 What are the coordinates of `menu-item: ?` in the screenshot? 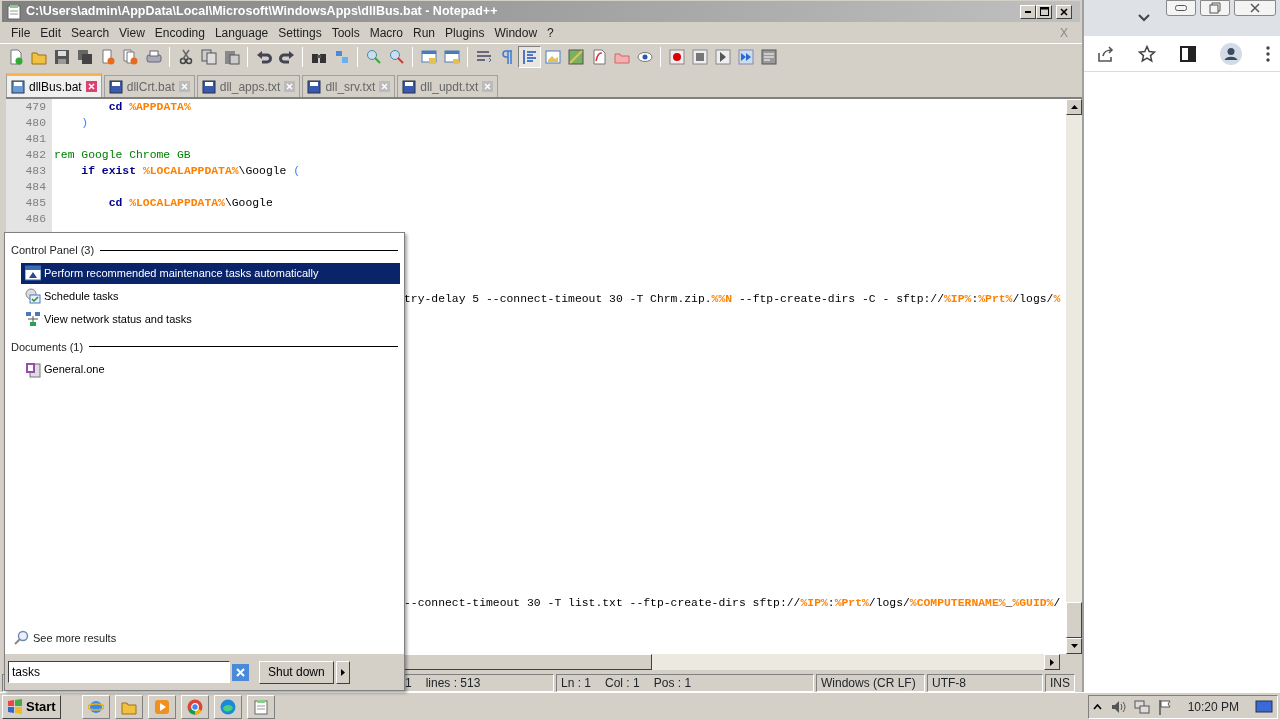 It's located at (550, 32).